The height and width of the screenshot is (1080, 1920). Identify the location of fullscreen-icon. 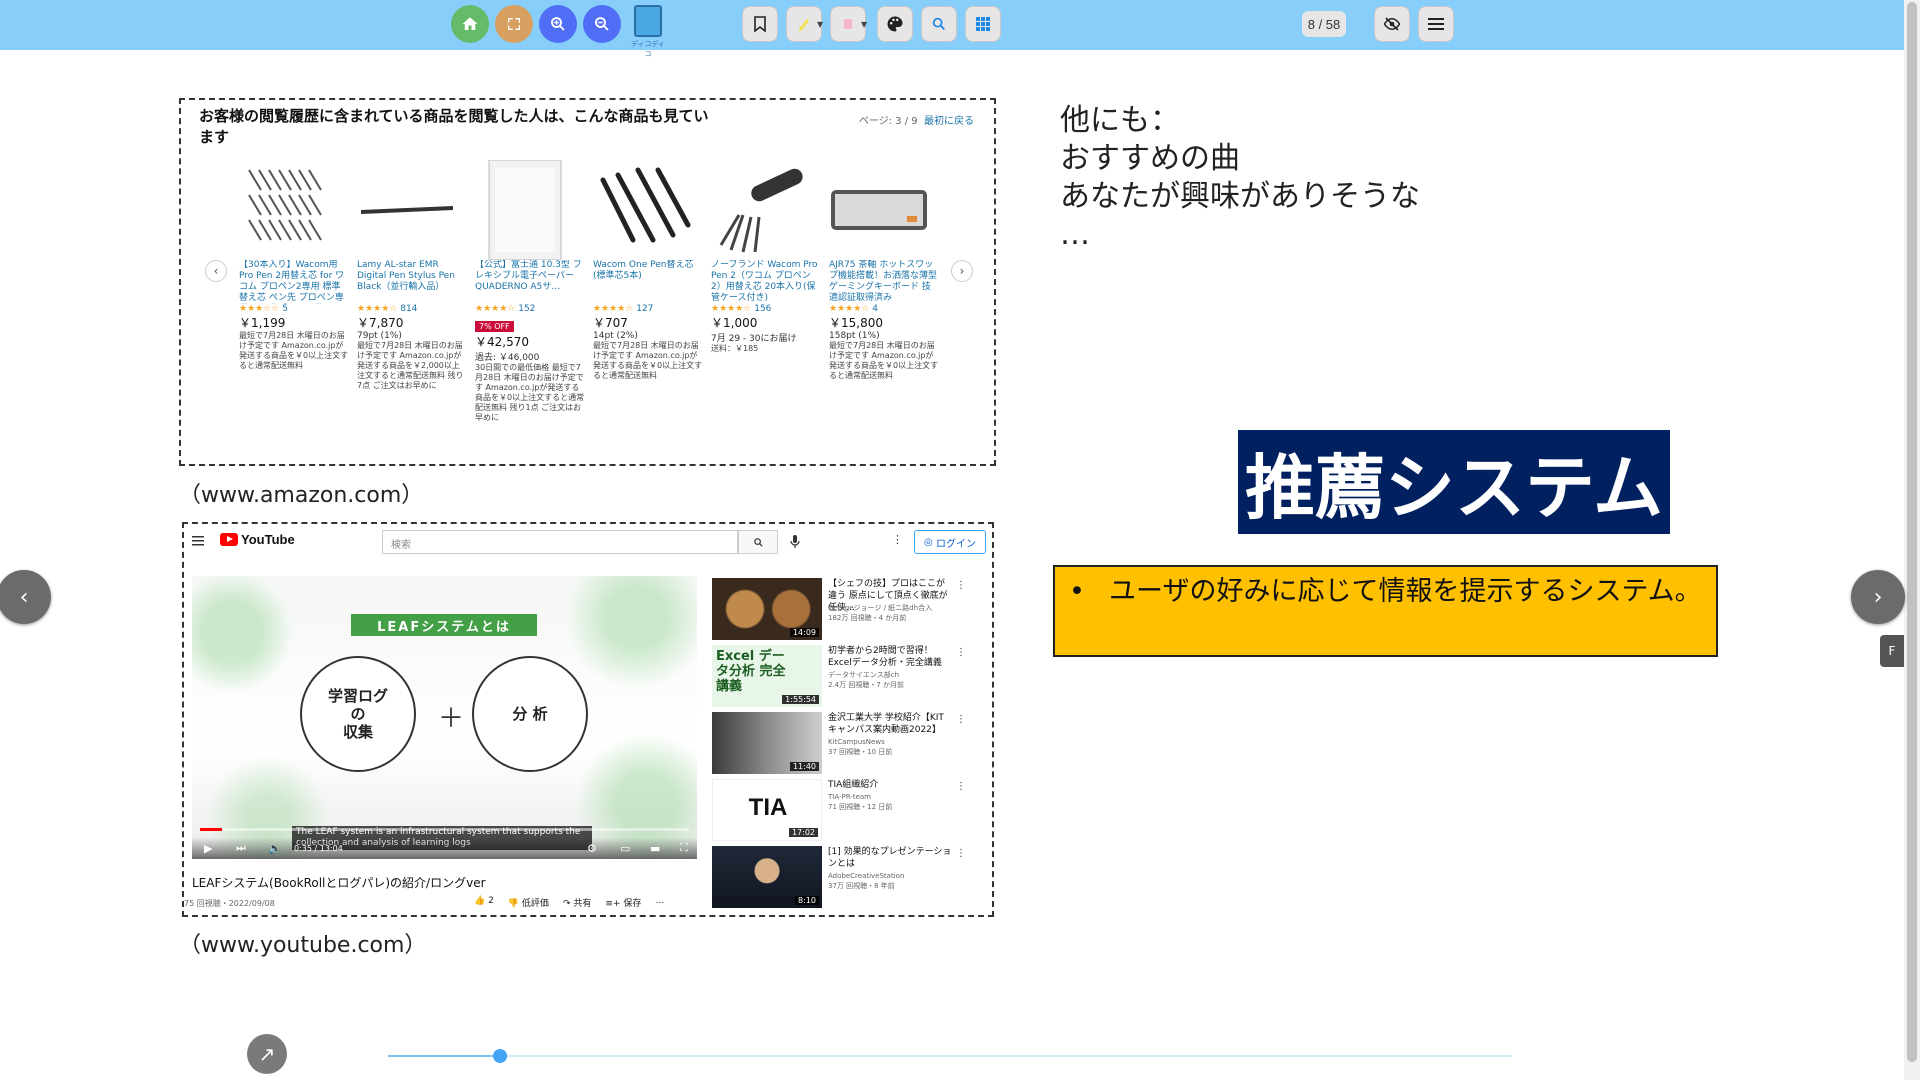
(514, 24).